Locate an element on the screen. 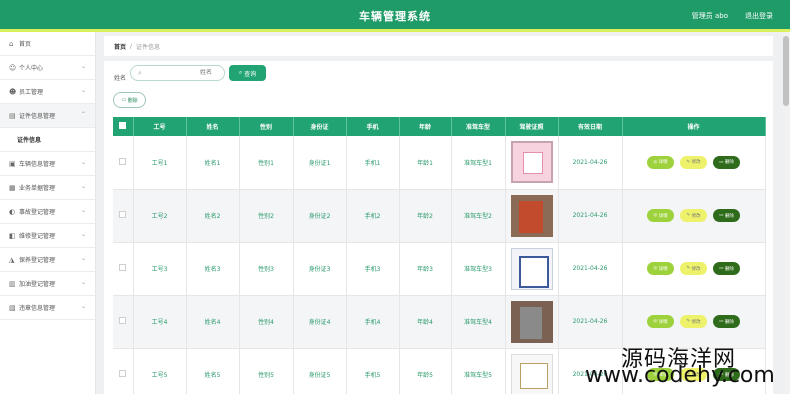 The image size is (790, 394). table-cell: 工号2 is located at coordinates (160, 216).